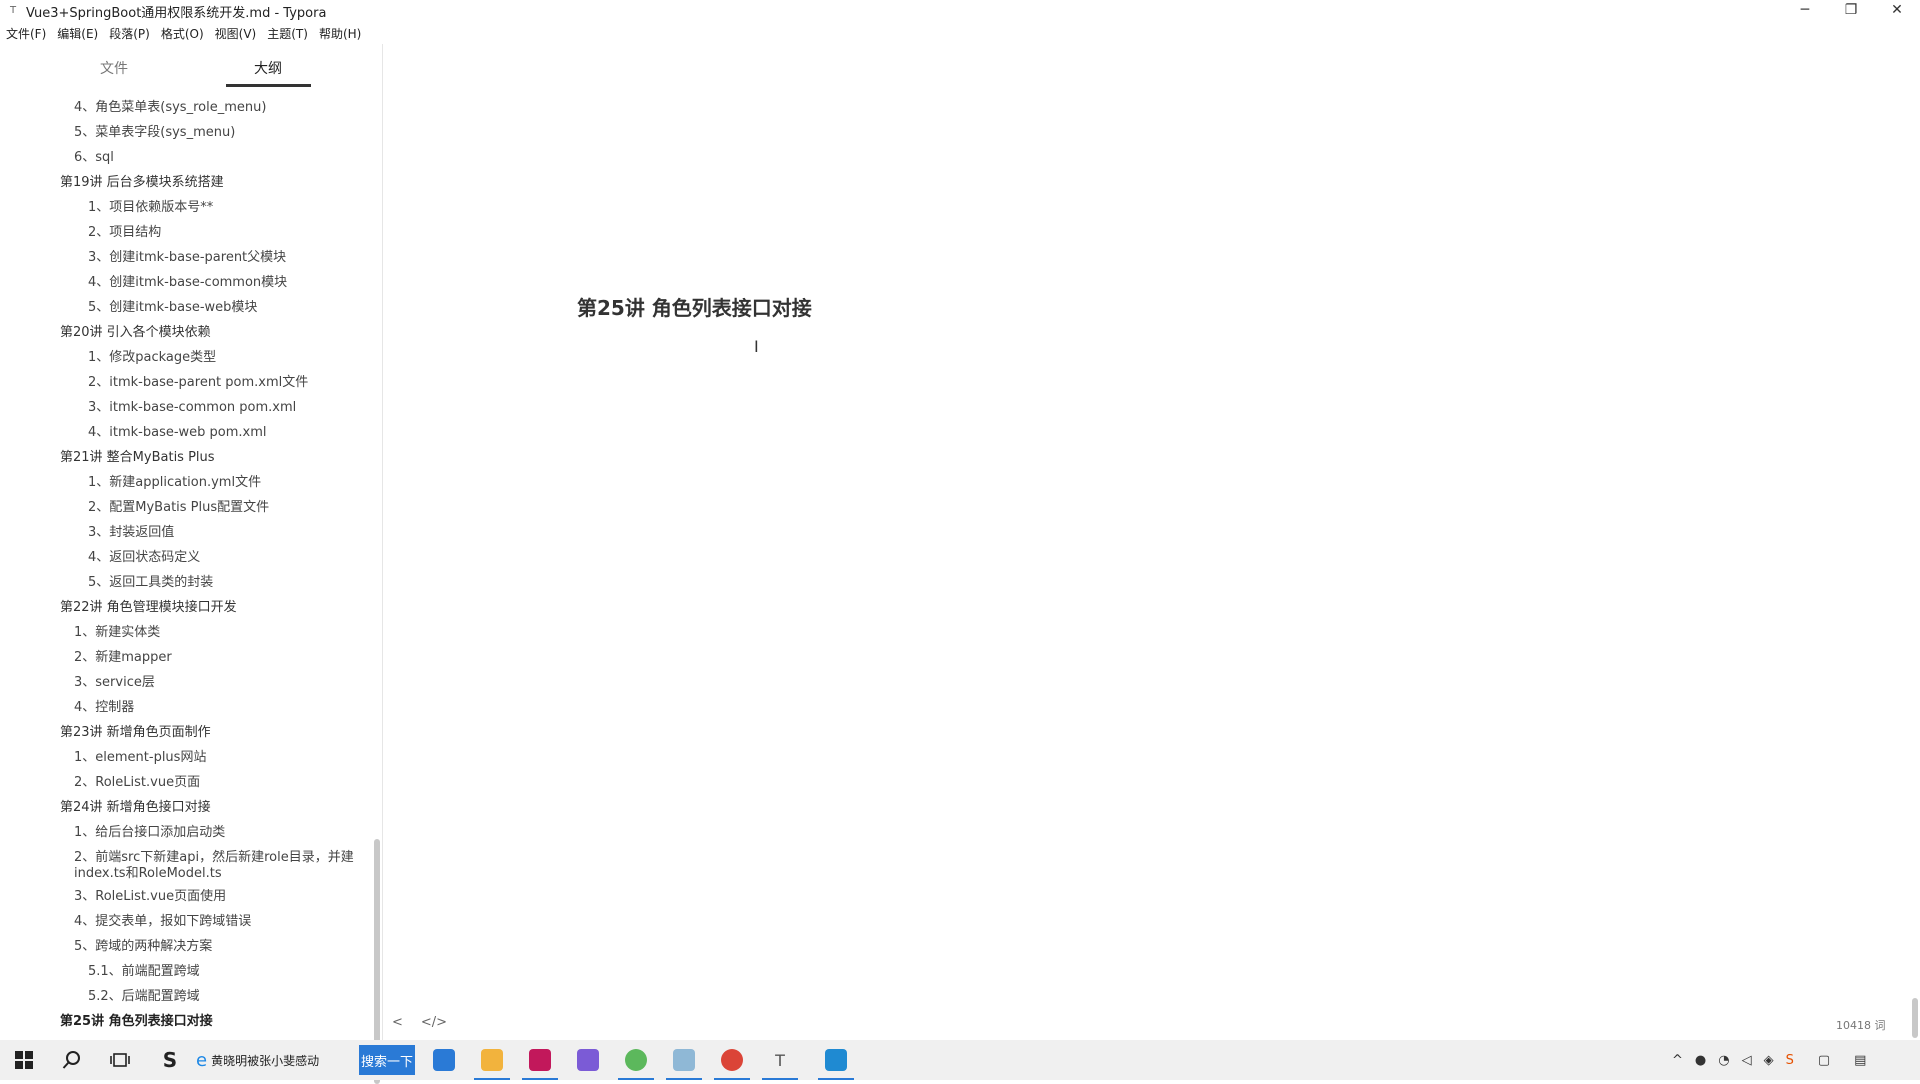  Describe the element at coordinates (340, 33) in the screenshot. I see `menu-help: 帮助(H)` at that location.